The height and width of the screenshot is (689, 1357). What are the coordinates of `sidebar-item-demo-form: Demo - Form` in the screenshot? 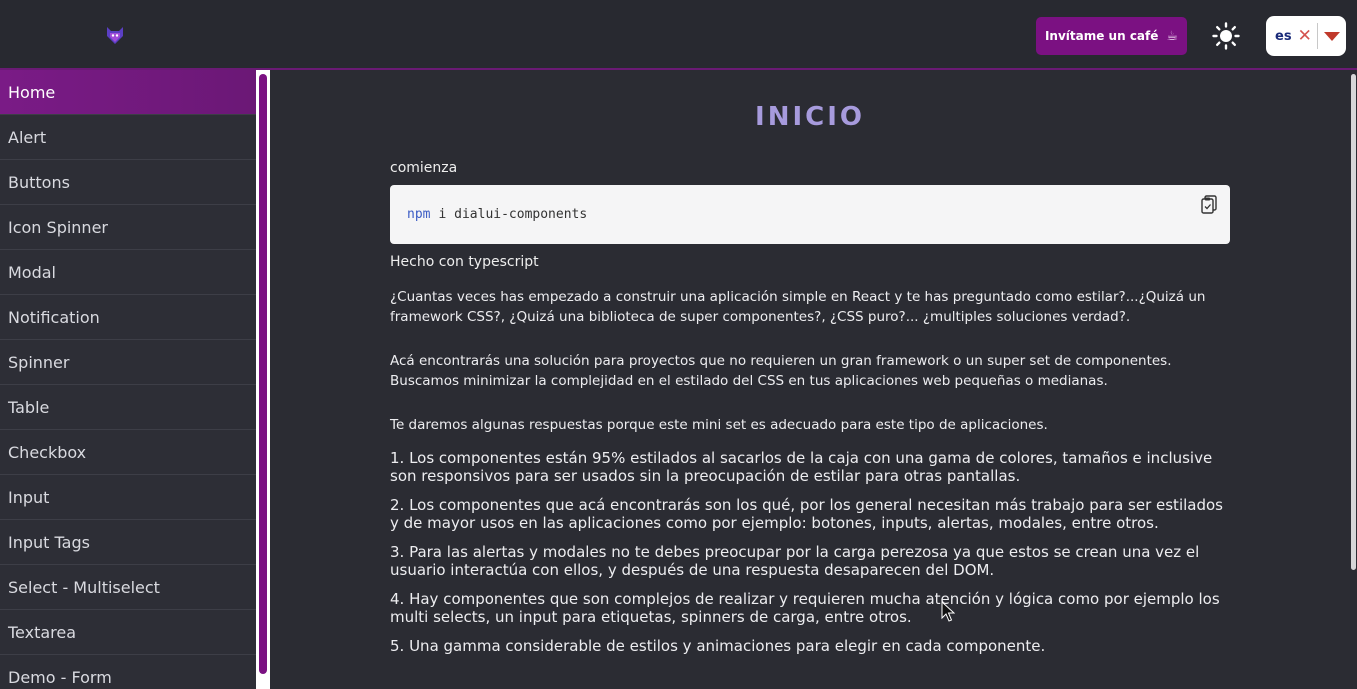 It's located at (128, 672).